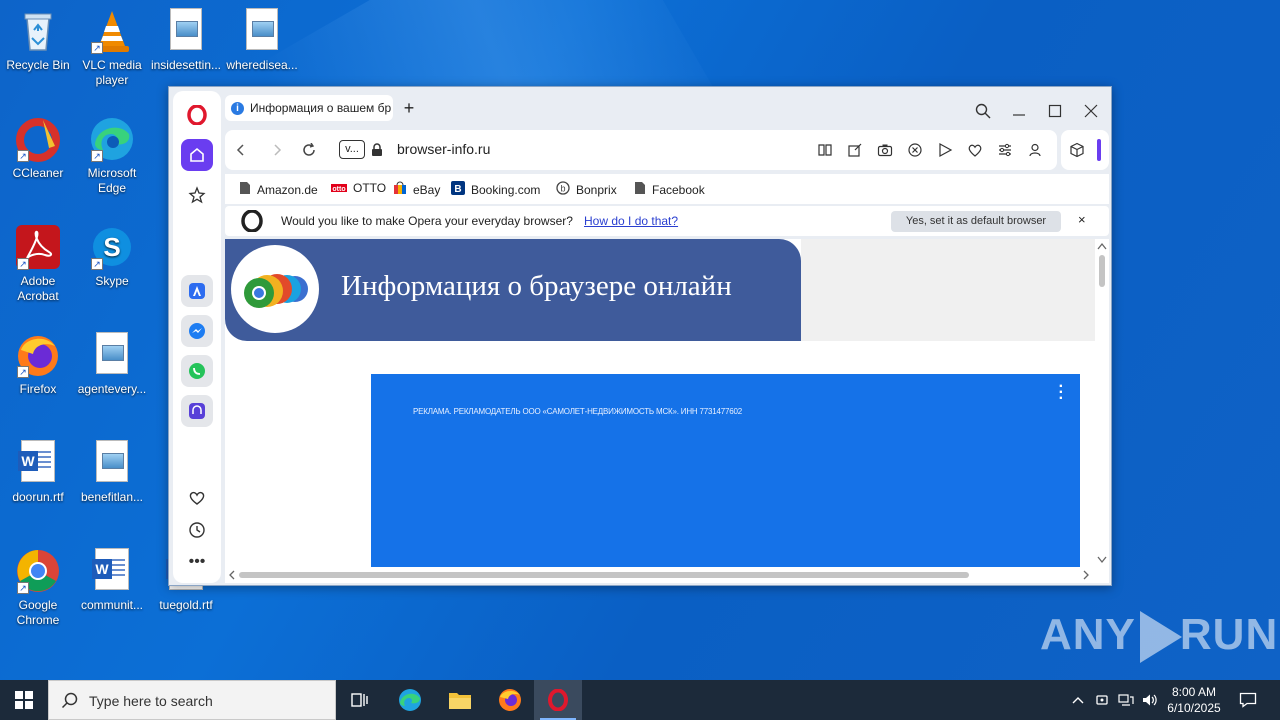  Describe the element at coordinates (660, 575) in the screenshot. I see `horizontal-scrollbar` at that location.